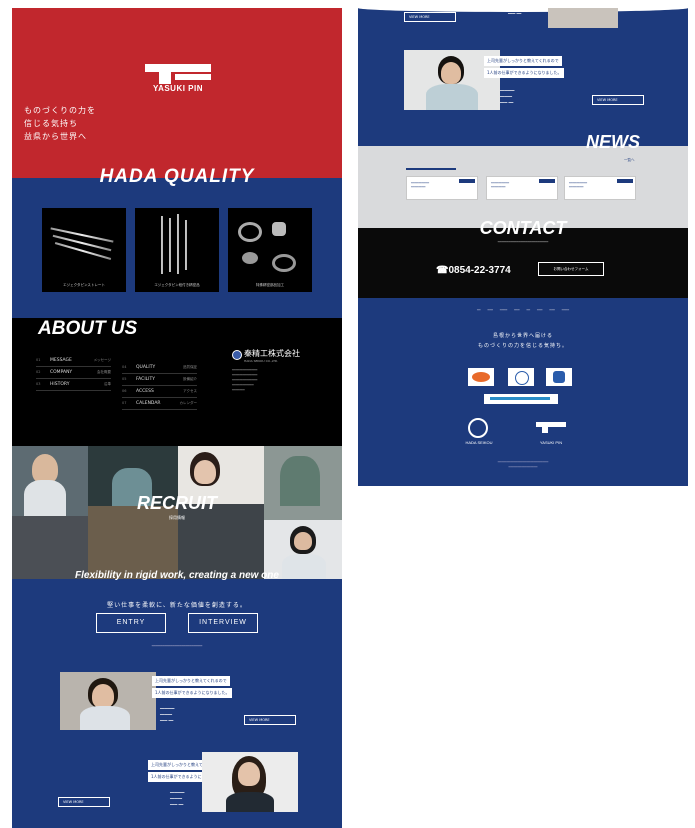 The image size is (695, 828). I want to click on menu-company: 02 COMPANY 会社概要, so click(73, 373).